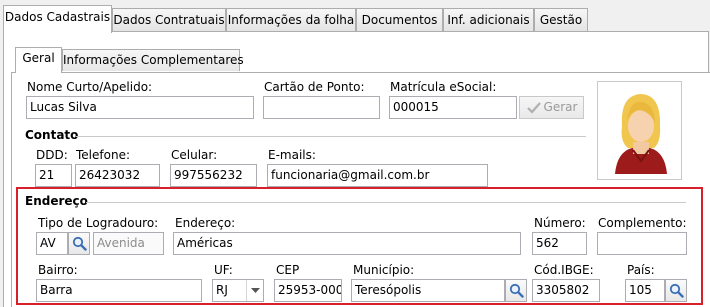 The height and width of the screenshot is (307, 710). I want to click on celular-label: Celular:, so click(194, 155).